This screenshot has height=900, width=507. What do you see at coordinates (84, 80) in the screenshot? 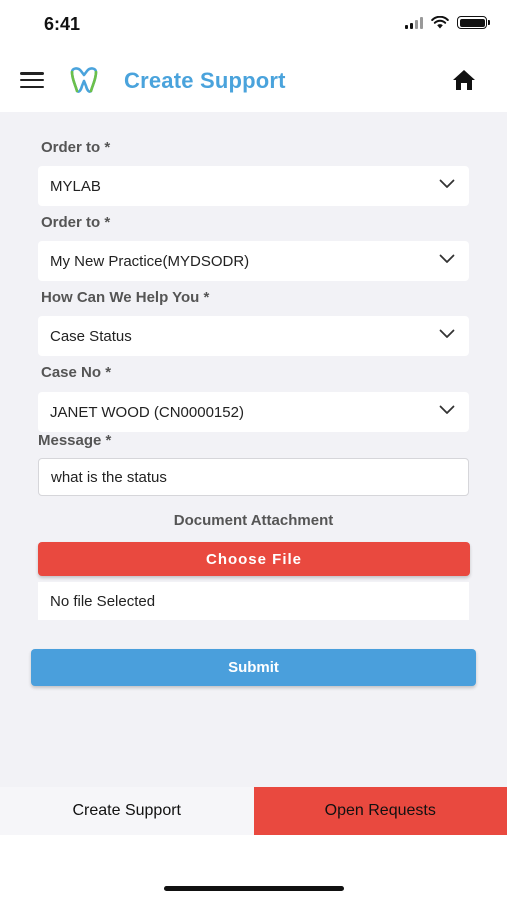
I see `tooth-logo-icon` at bounding box center [84, 80].